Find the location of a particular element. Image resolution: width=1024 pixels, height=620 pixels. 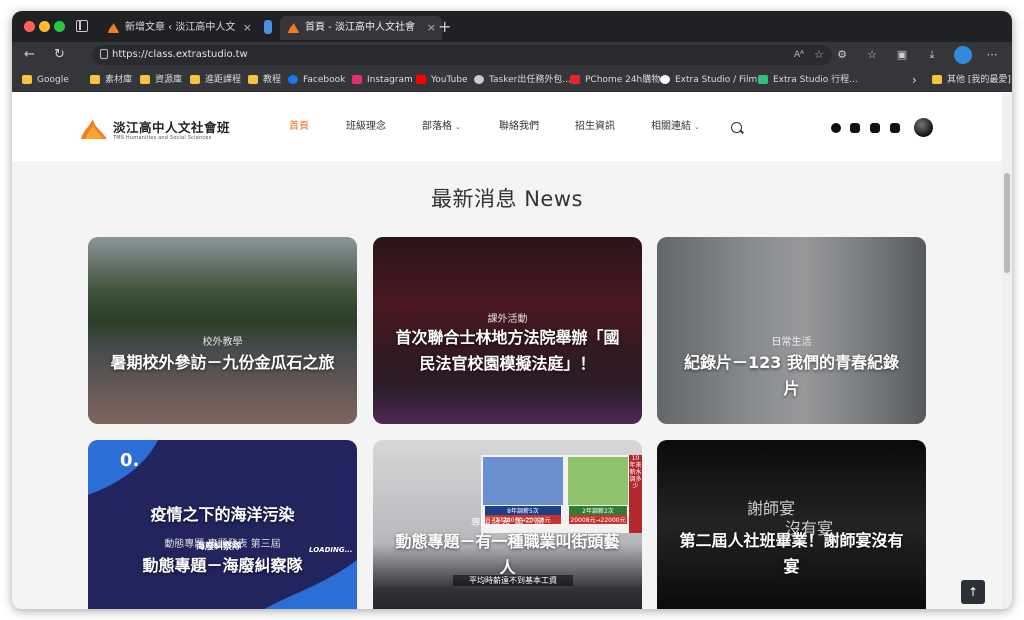

page-scrollbar is located at coordinates (1007, 351).